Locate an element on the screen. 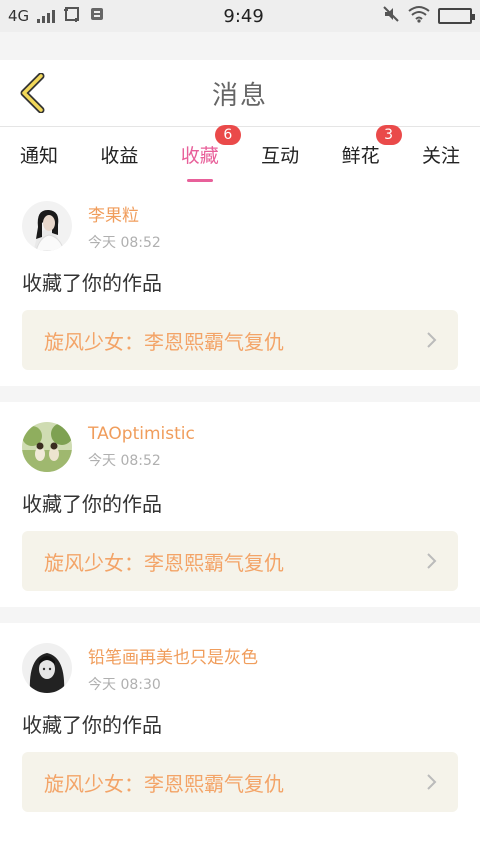  tab-notifications: 通知 is located at coordinates (39, 154).